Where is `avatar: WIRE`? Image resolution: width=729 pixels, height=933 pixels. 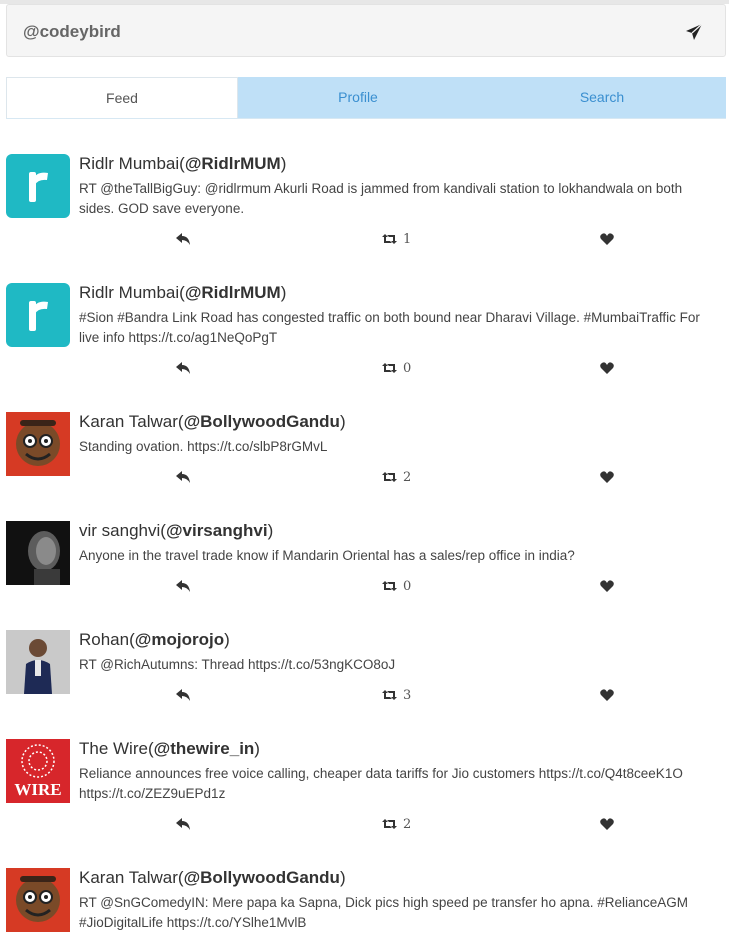 avatar: WIRE is located at coordinates (38, 771).